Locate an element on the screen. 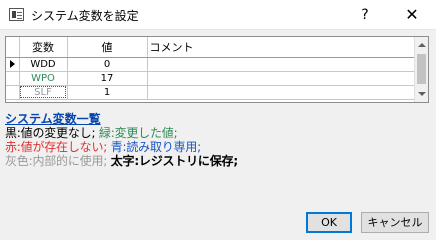 This screenshot has height=240, width=436. column-header-variable: 変数 is located at coordinates (43, 47).